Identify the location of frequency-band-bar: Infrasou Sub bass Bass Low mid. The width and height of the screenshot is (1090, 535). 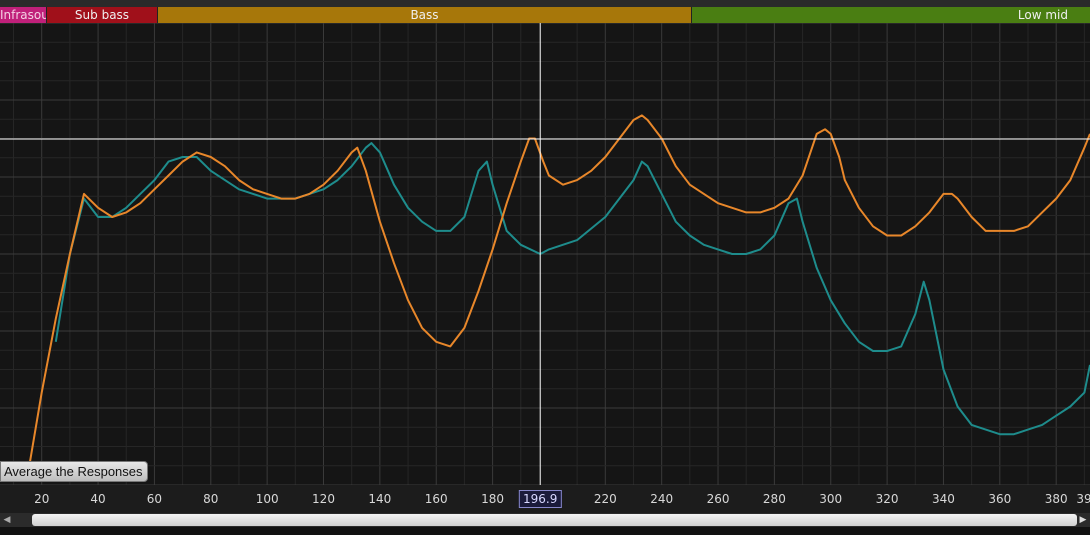
(545, 15).